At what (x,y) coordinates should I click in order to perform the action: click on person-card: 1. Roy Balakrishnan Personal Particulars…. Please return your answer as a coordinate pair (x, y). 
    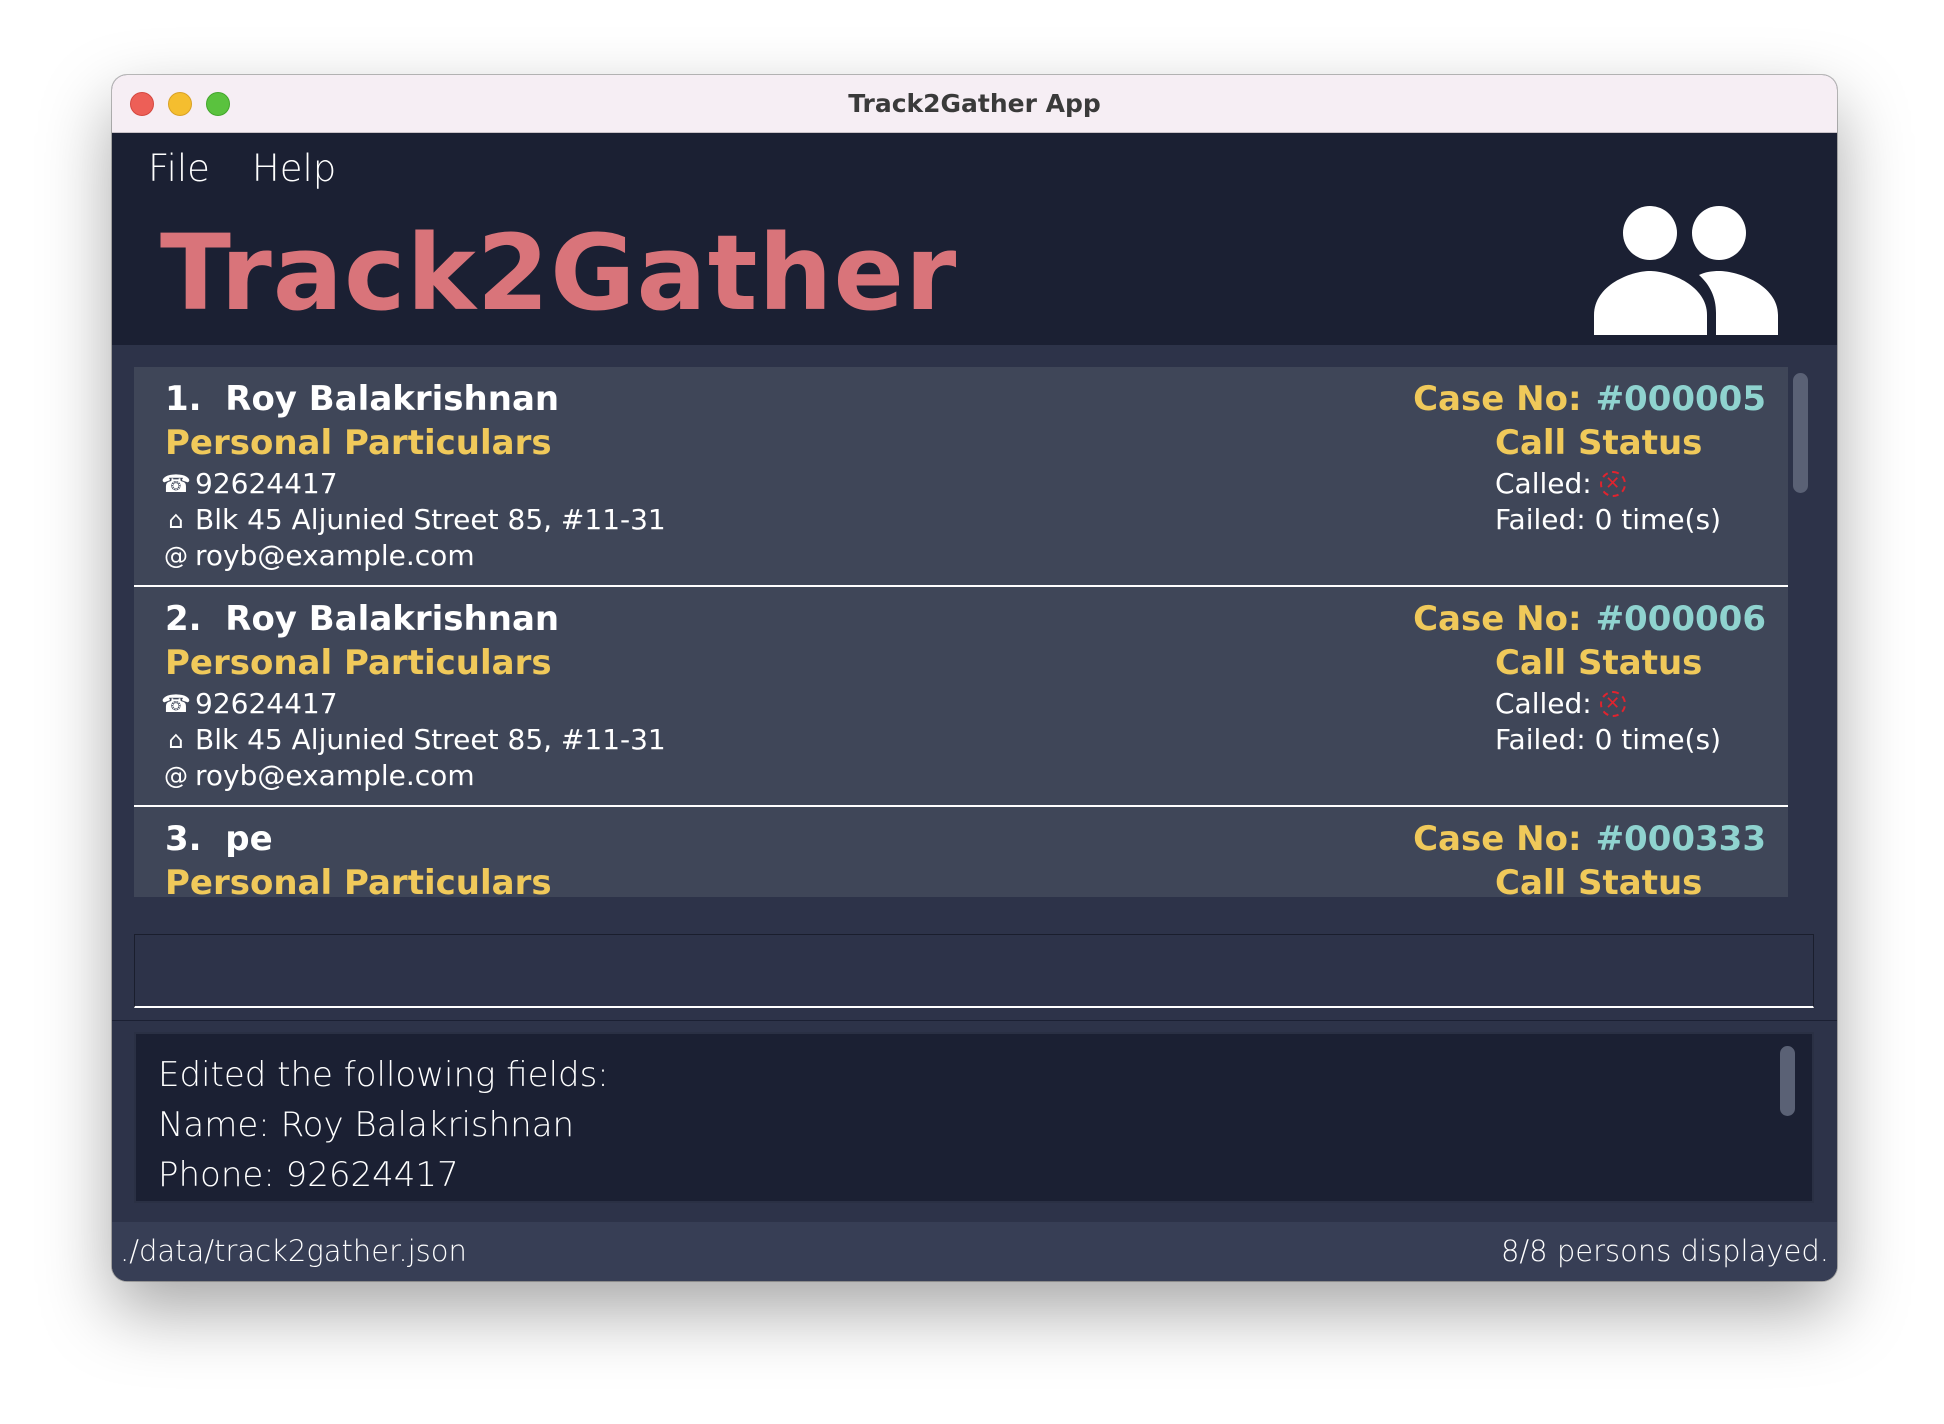
    Looking at the image, I should click on (961, 477).